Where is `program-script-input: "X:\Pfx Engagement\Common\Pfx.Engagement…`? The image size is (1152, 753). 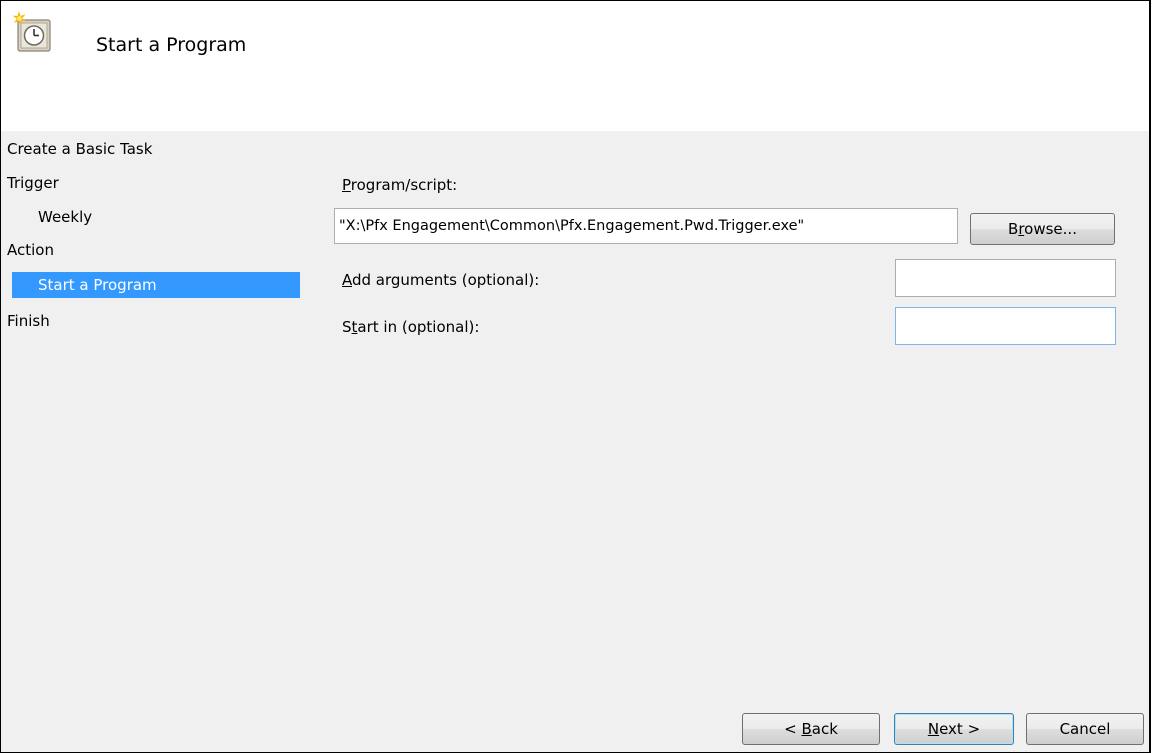 program-script-input: "X:\Pfx Engagement\Common\Pfx.Engagement… is located at coordinates (646, 226).